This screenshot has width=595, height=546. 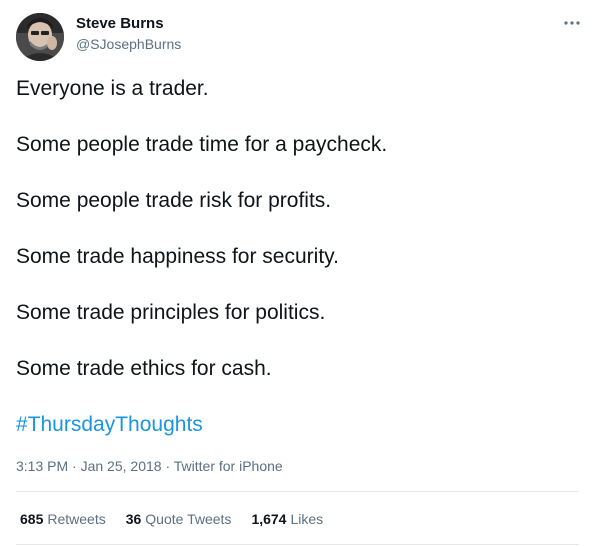 I want to click on likes-label: Likes, so click(x=307, y=519).